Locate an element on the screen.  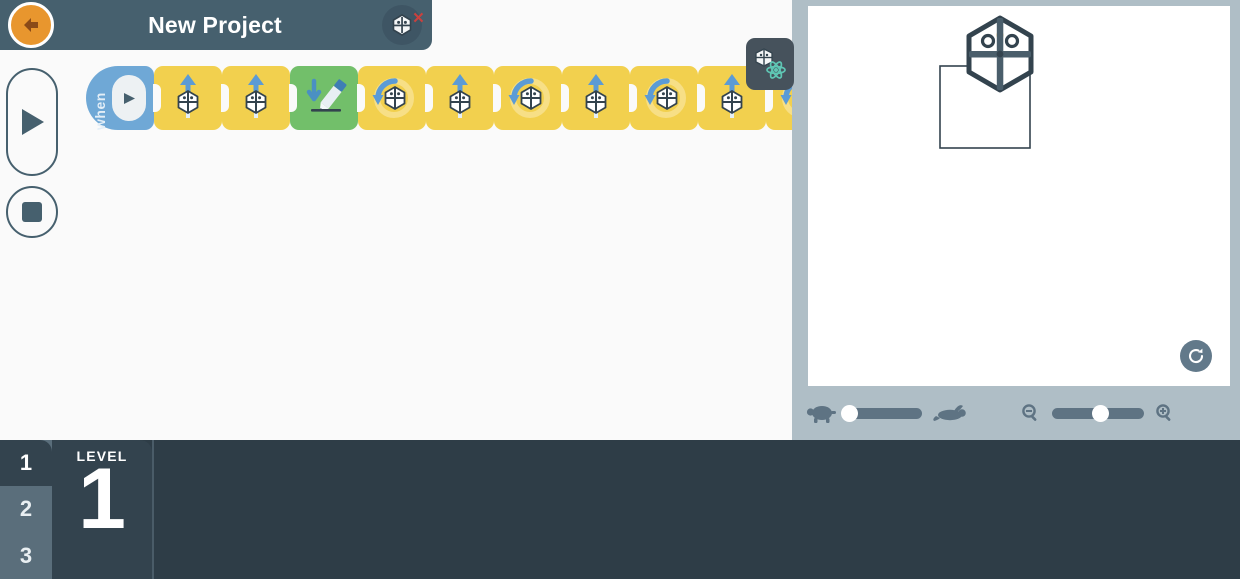
zoom-slider-group is located at coordinates (1098, 413).